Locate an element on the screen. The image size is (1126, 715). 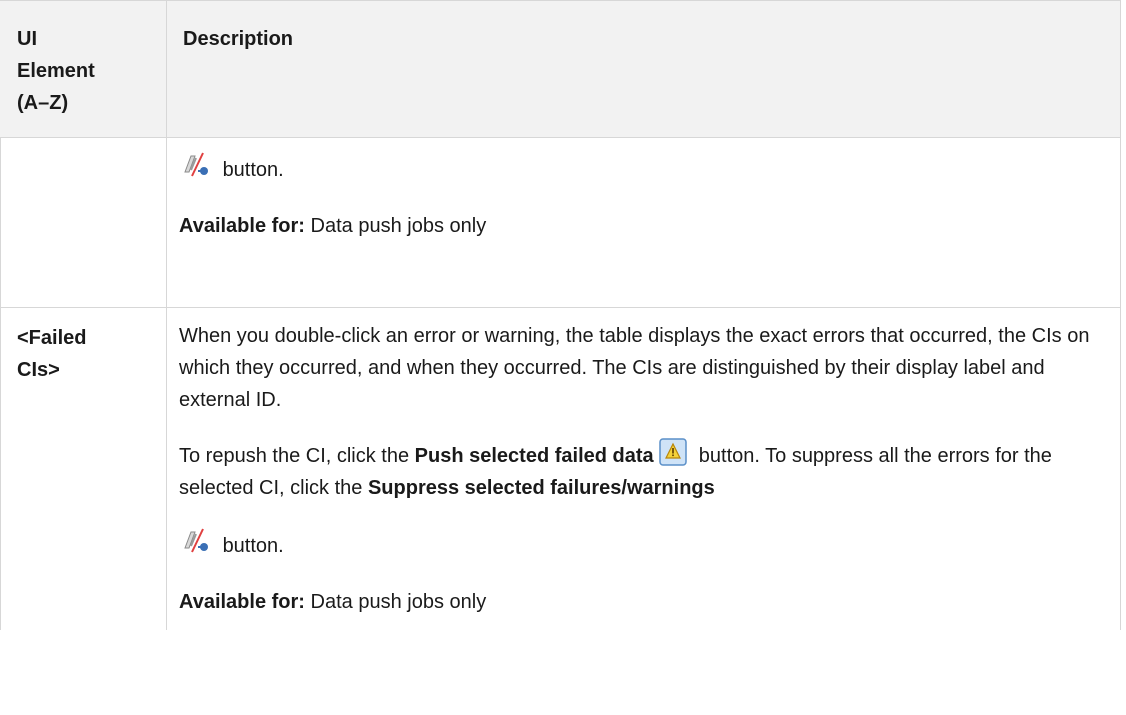
row-element-line-2: CIs> is located at coordinates (38, 370).